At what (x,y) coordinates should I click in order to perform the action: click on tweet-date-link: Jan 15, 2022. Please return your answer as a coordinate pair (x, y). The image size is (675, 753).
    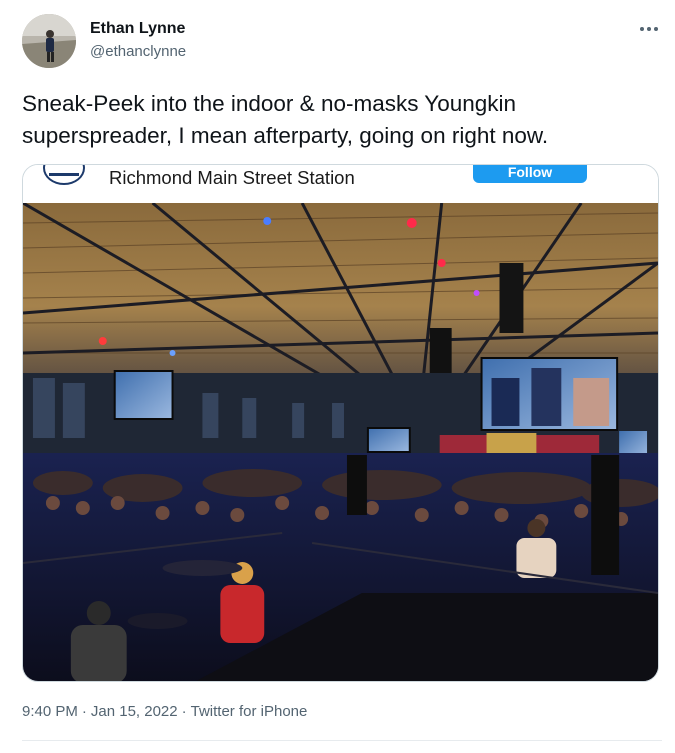
    Looking at the image, I should click on (134, 711).